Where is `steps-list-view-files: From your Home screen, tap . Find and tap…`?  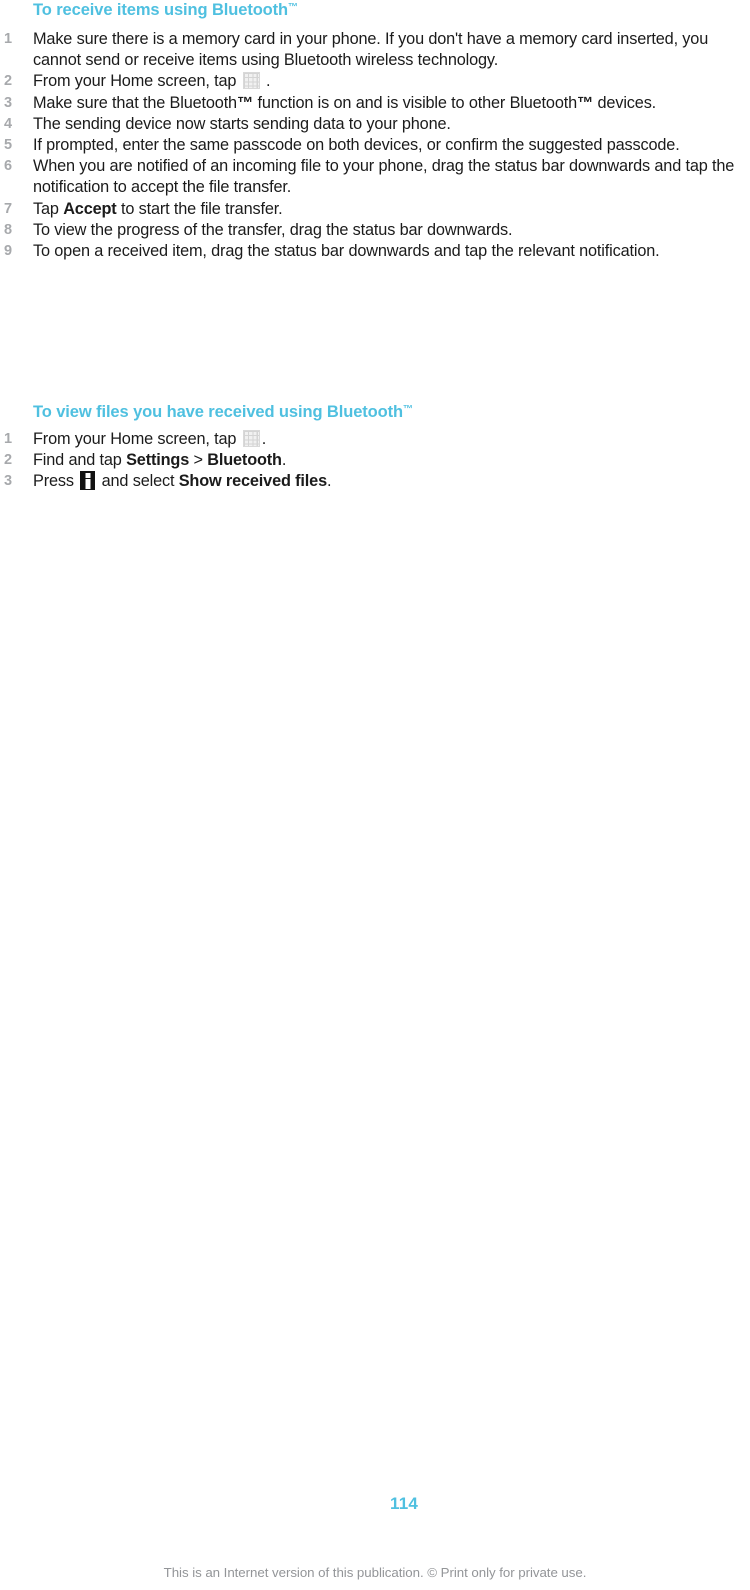 steps-list-view-files: From your Home screen, tap . Find and tap… is located at coordinates (371, 461).